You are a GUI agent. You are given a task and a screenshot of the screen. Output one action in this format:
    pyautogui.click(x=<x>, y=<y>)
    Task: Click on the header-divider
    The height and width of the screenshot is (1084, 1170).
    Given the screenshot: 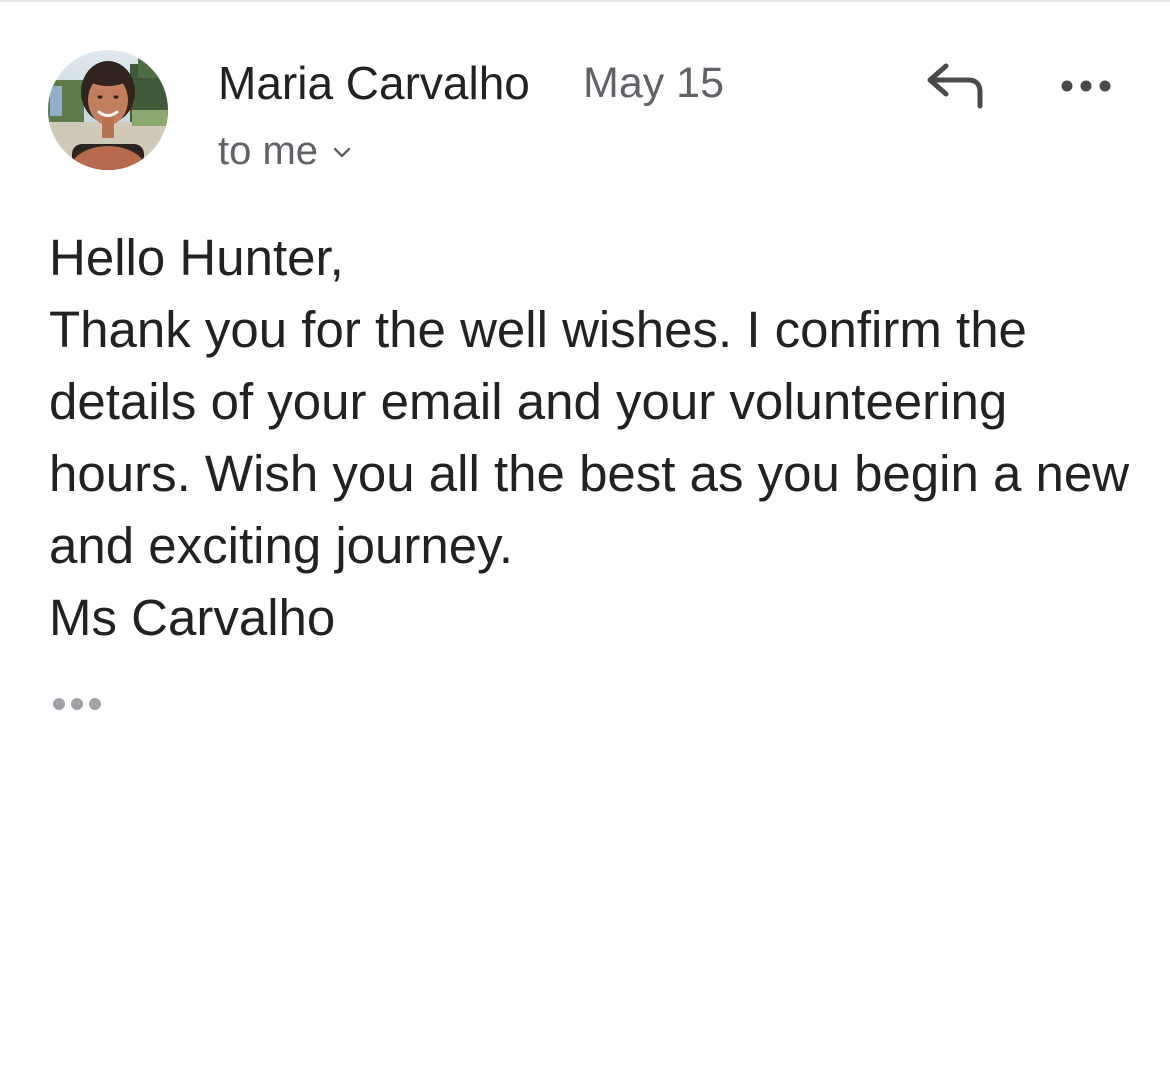 What is the action you would take?
    pyautogui.click(x=585, y=1)
    